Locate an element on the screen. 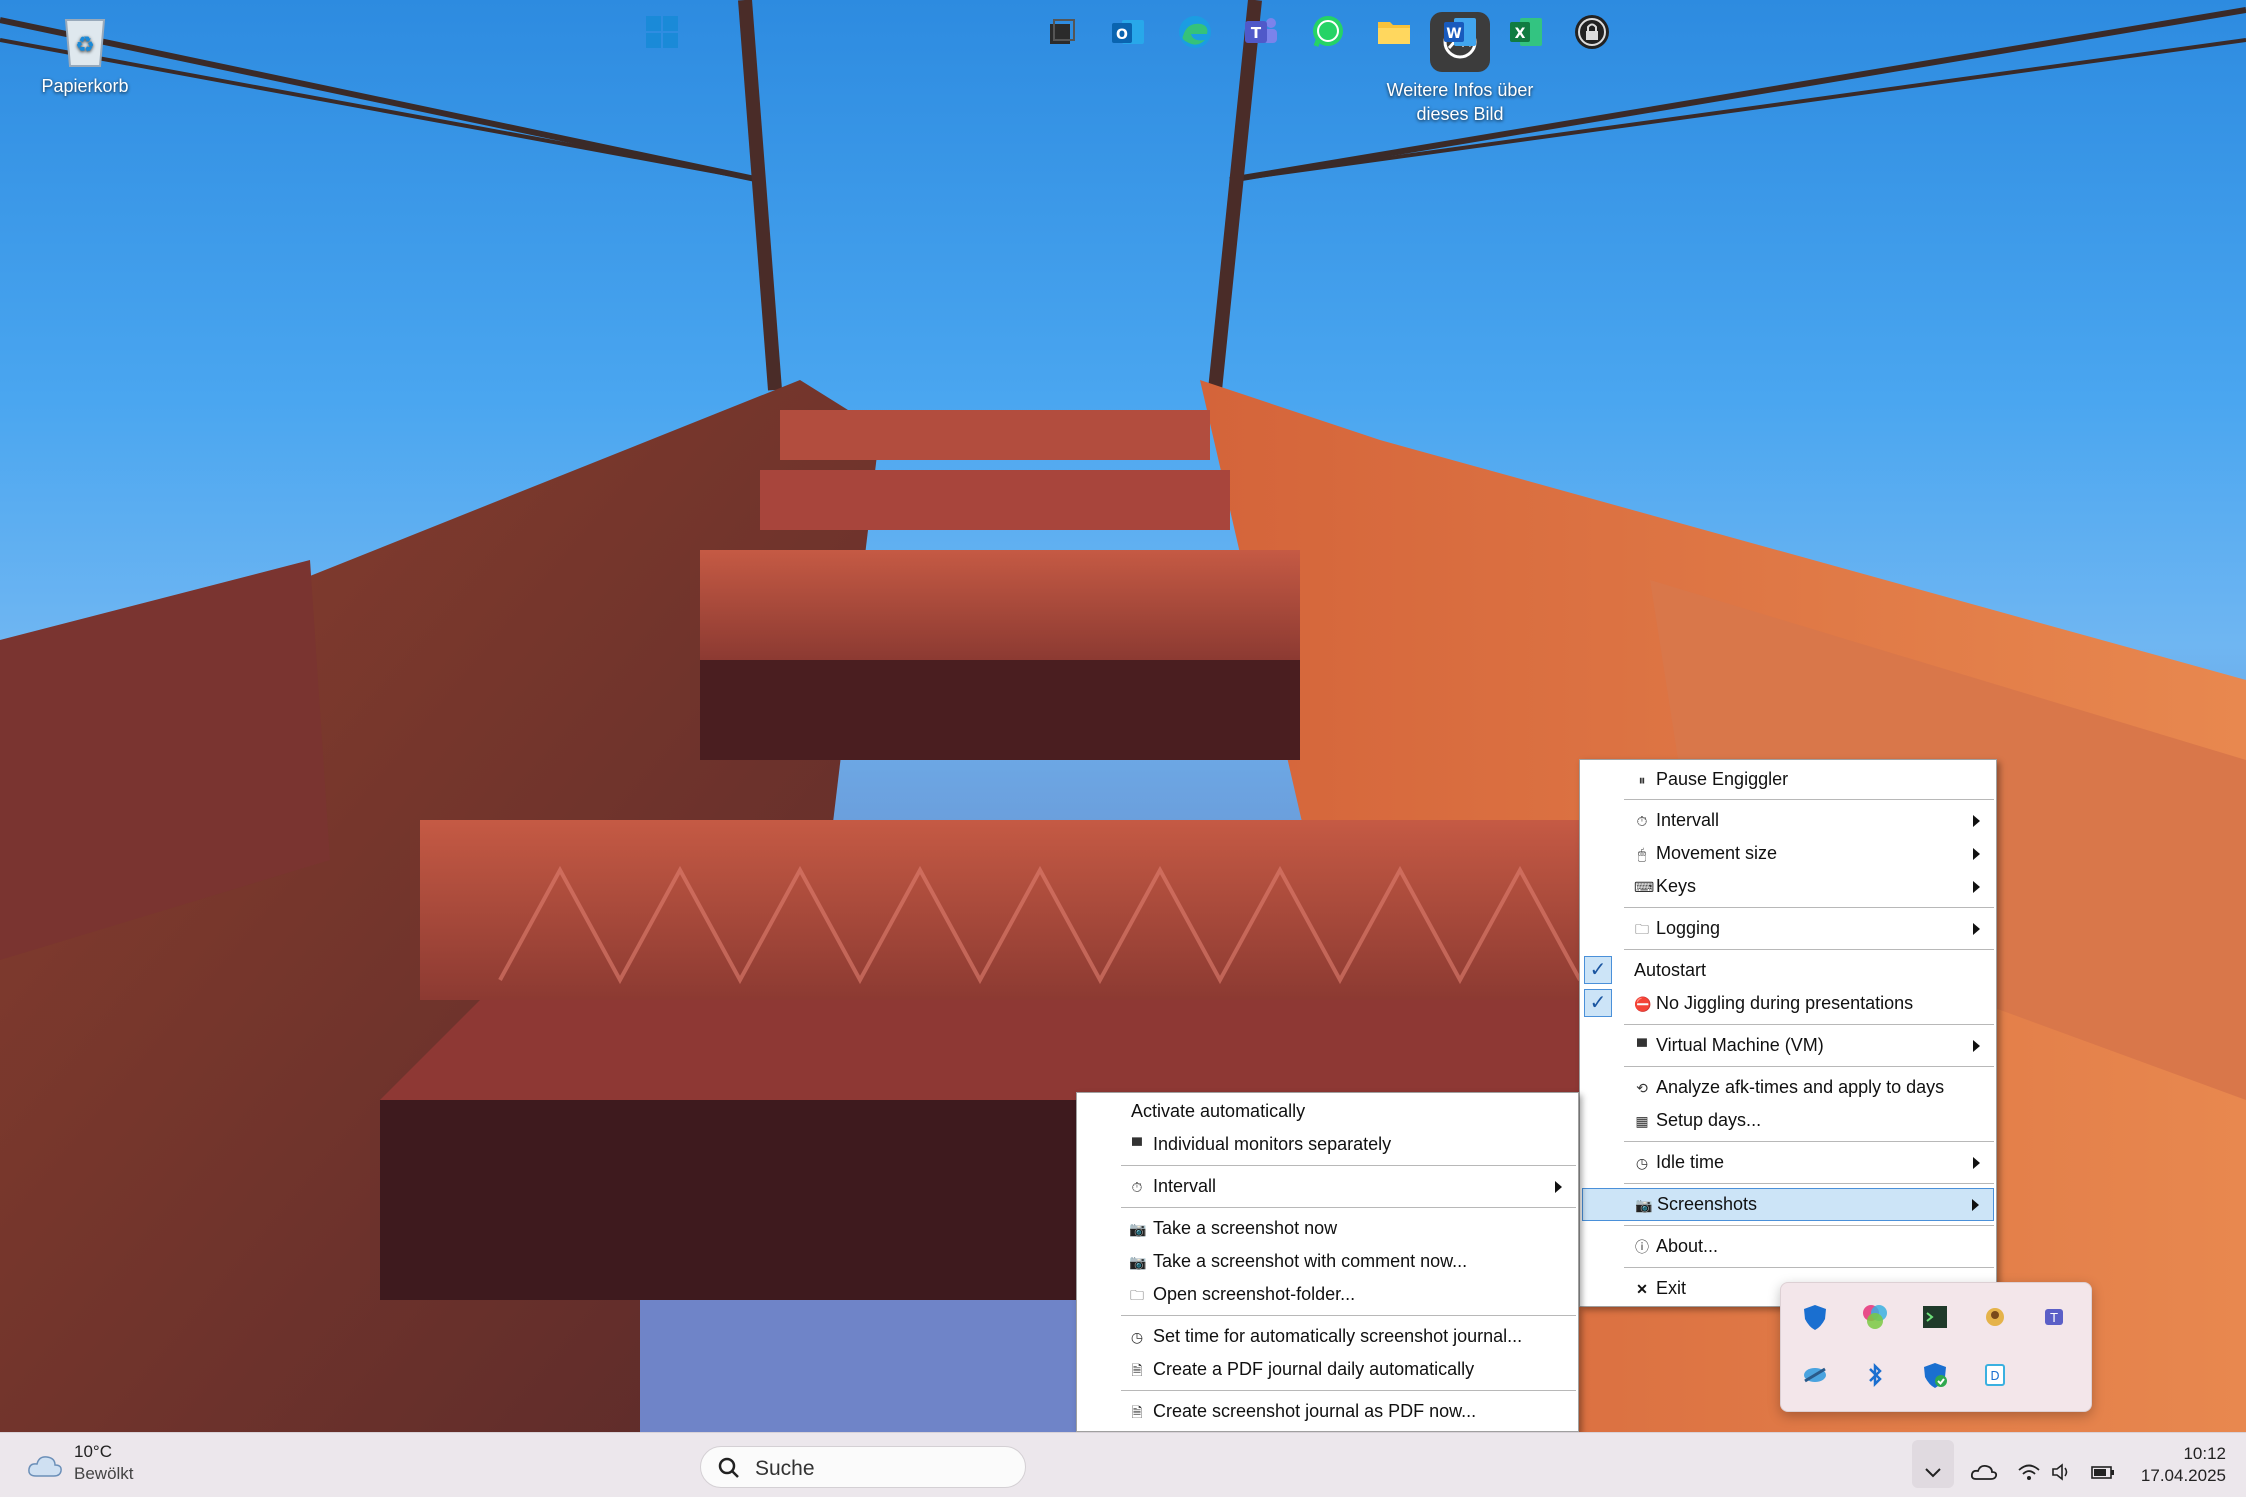  menu-item-keys: ⌨ Keys is located at coordinates (1788, 886).